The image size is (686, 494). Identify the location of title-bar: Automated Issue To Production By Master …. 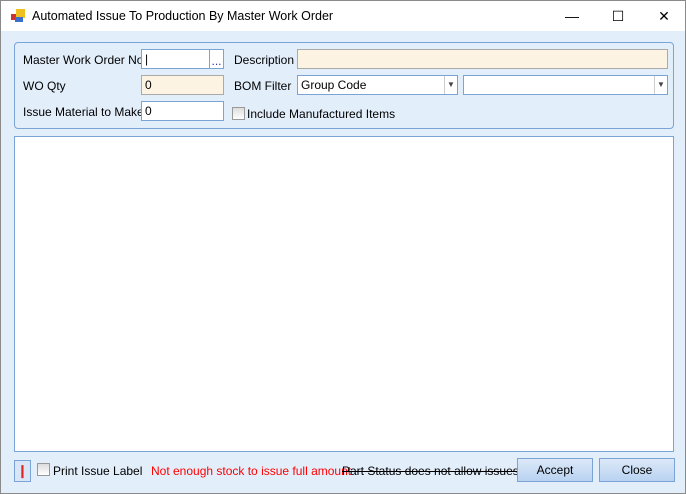
(343, 16).